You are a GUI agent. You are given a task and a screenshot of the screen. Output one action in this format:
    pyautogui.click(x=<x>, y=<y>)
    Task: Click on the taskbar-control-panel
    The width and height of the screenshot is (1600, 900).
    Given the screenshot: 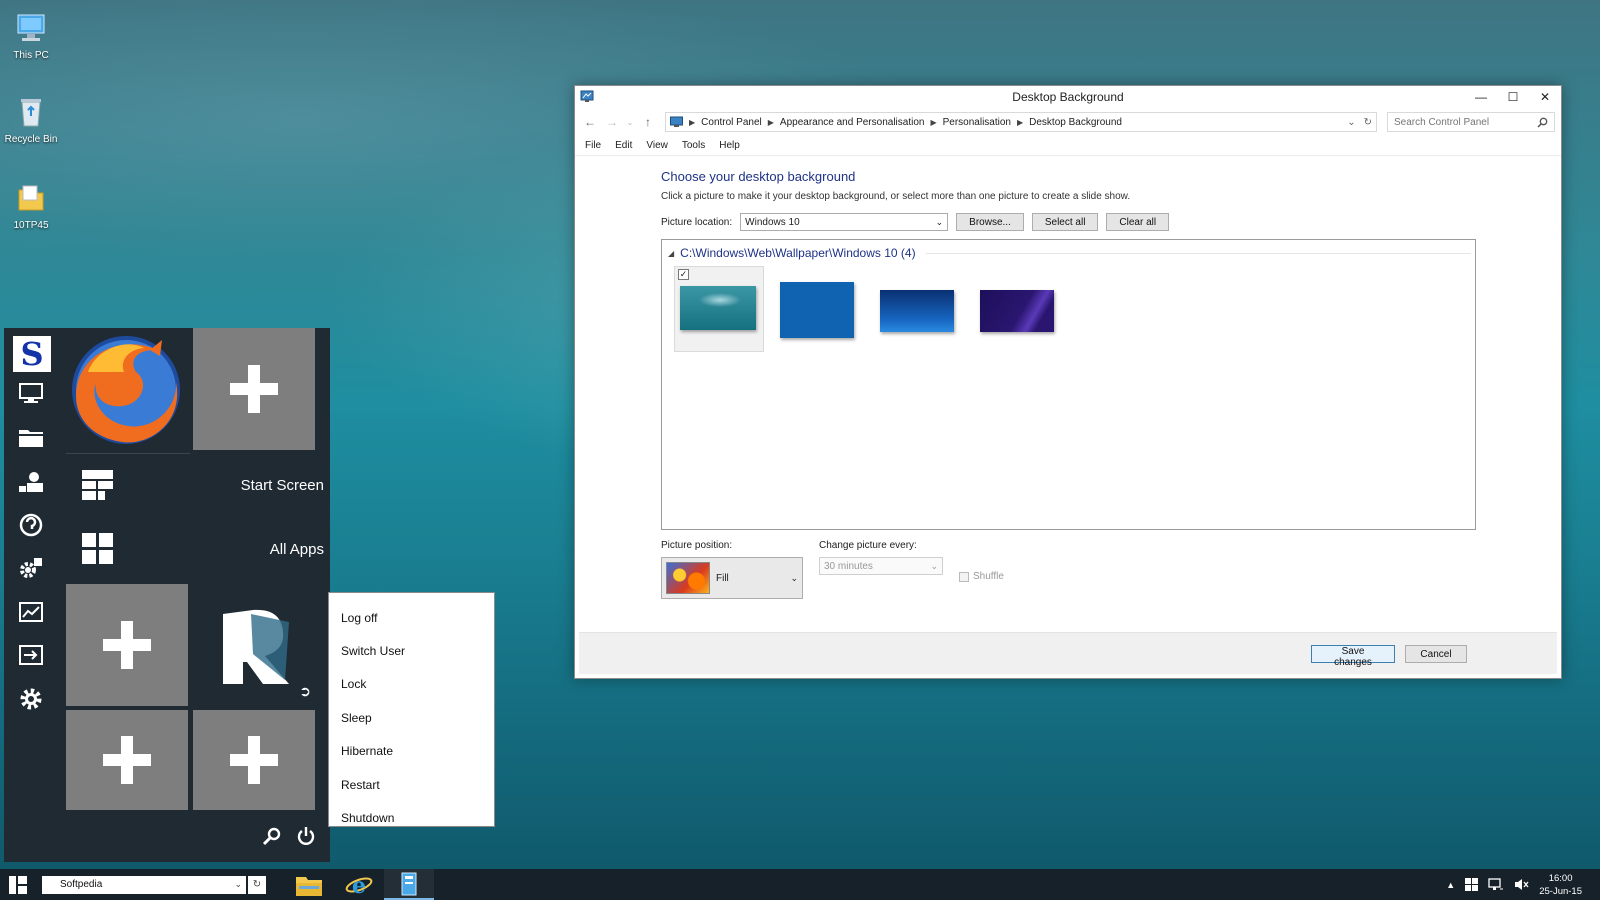 What is the action you would take?
    pyautogui.click(x=409, y=884)
    